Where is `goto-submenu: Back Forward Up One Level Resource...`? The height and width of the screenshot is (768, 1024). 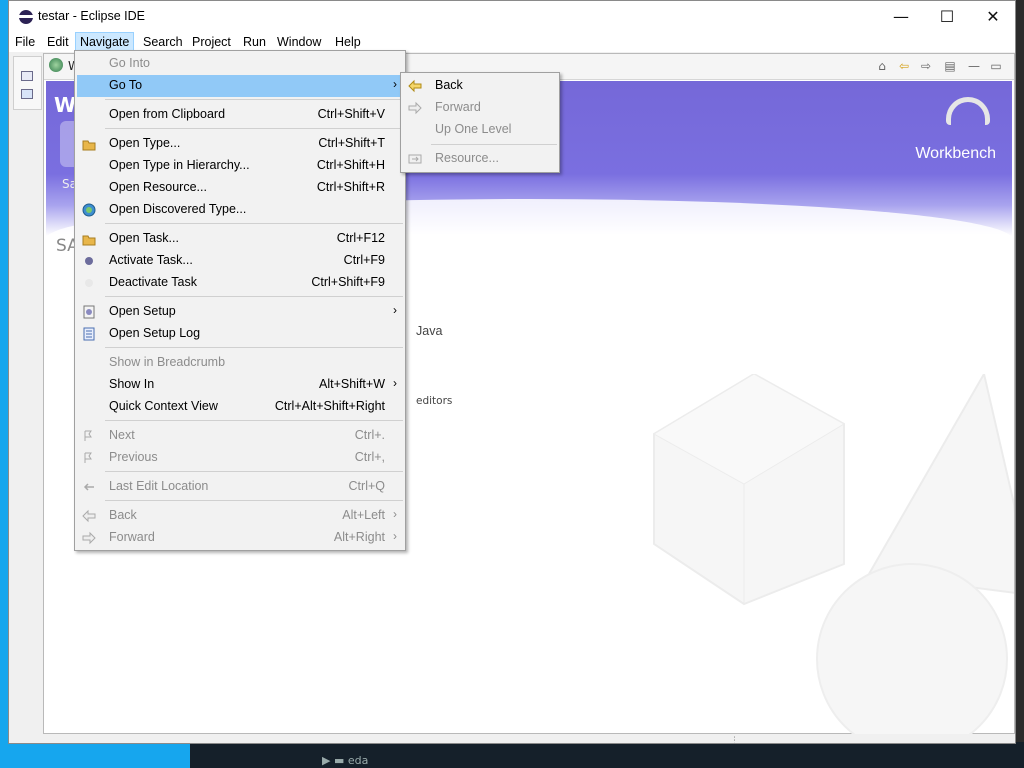 goto-submenu: Back Forward Up One Level Resource... is located at coordinates (480, 122).